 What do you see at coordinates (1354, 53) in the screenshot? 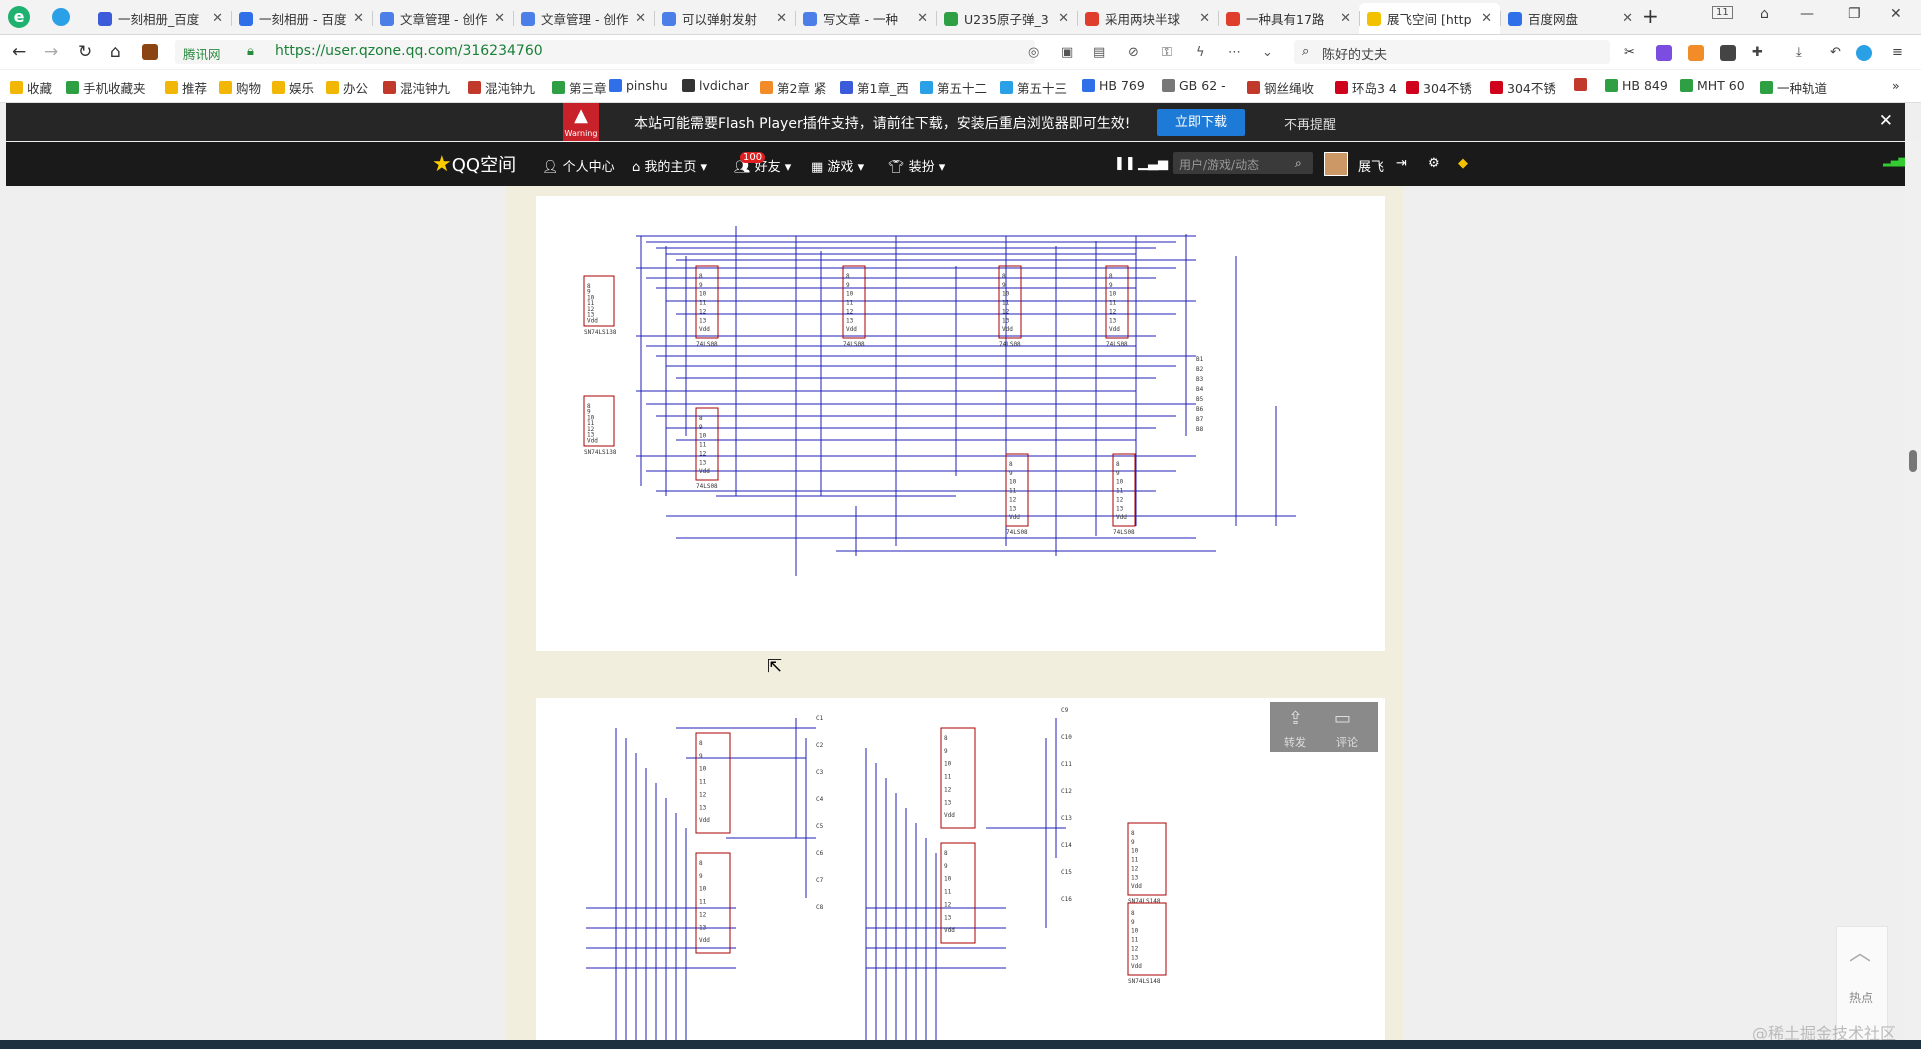
I see `search-text: 陈好的丈夫` at bounding box center [1354, 53].